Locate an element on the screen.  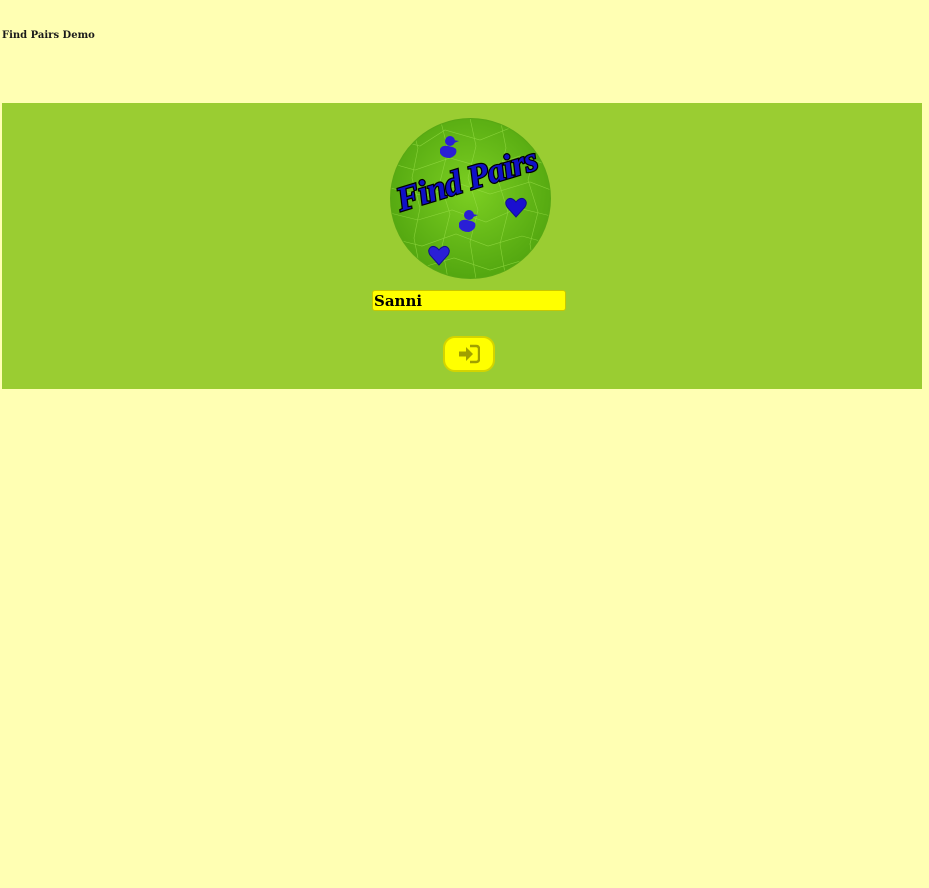
sign-in-icon is located at coordinates (469, 354).